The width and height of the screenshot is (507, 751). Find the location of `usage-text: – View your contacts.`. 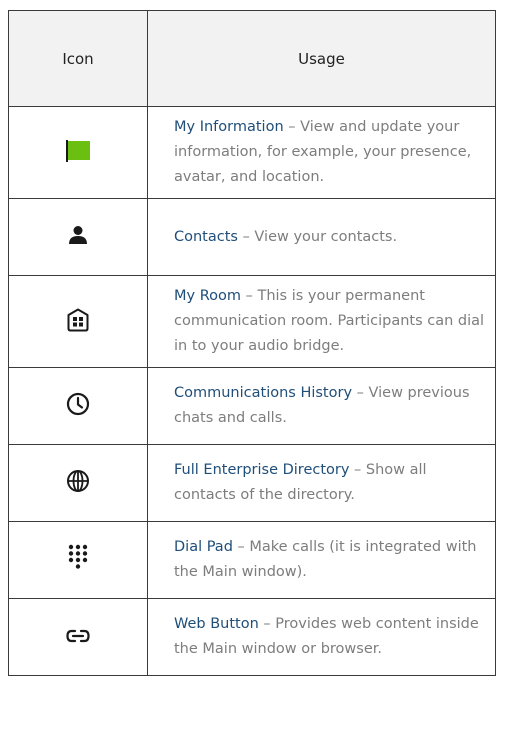

usage-text: – View your contacts. is located at coordinates (317, 236).